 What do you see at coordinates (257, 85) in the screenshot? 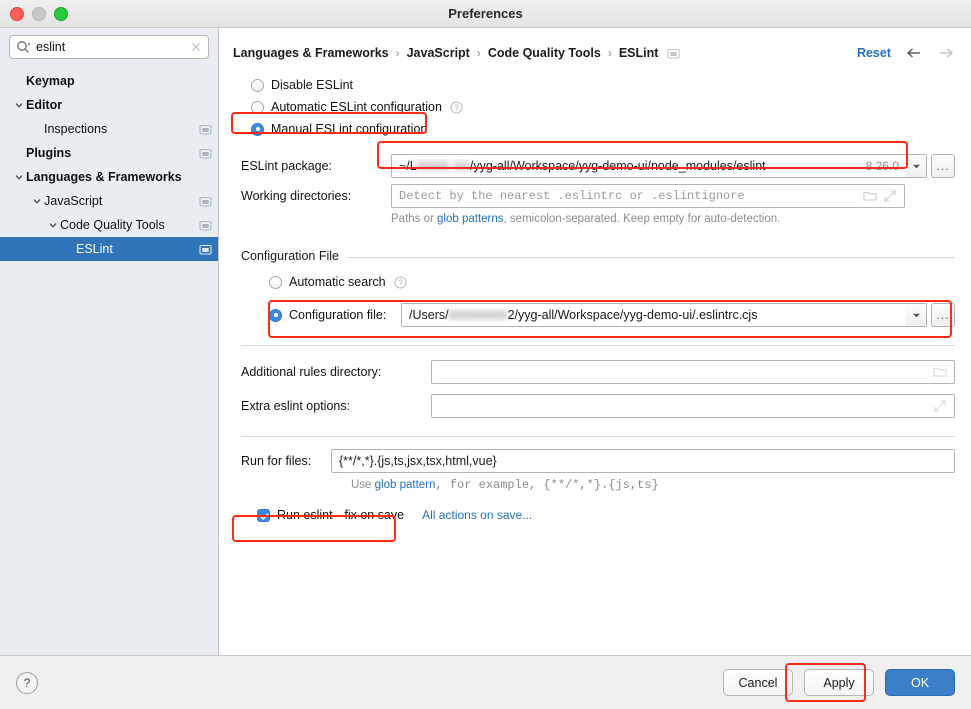
I see `radio-disable-eslint` at bounding box center [257, 85].